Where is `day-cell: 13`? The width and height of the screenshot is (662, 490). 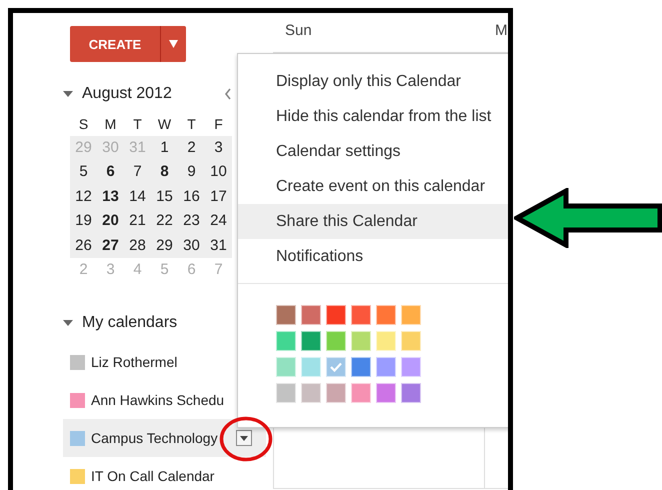 day-cell: 13 is located at coordinates (110, 197).